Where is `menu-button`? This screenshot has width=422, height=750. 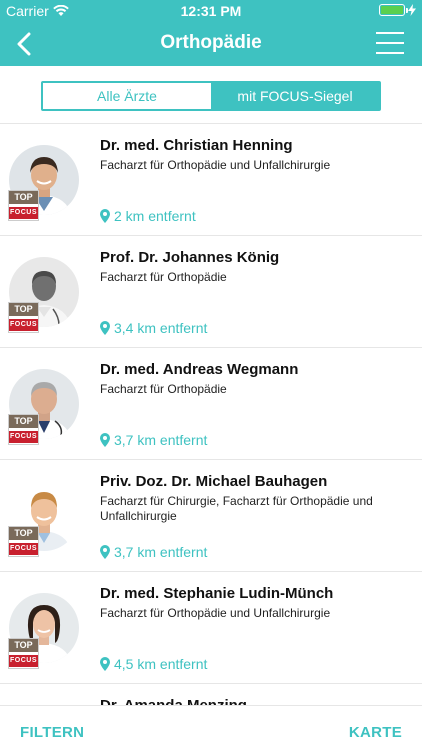
menu-button is located at coordinates (390, 43).